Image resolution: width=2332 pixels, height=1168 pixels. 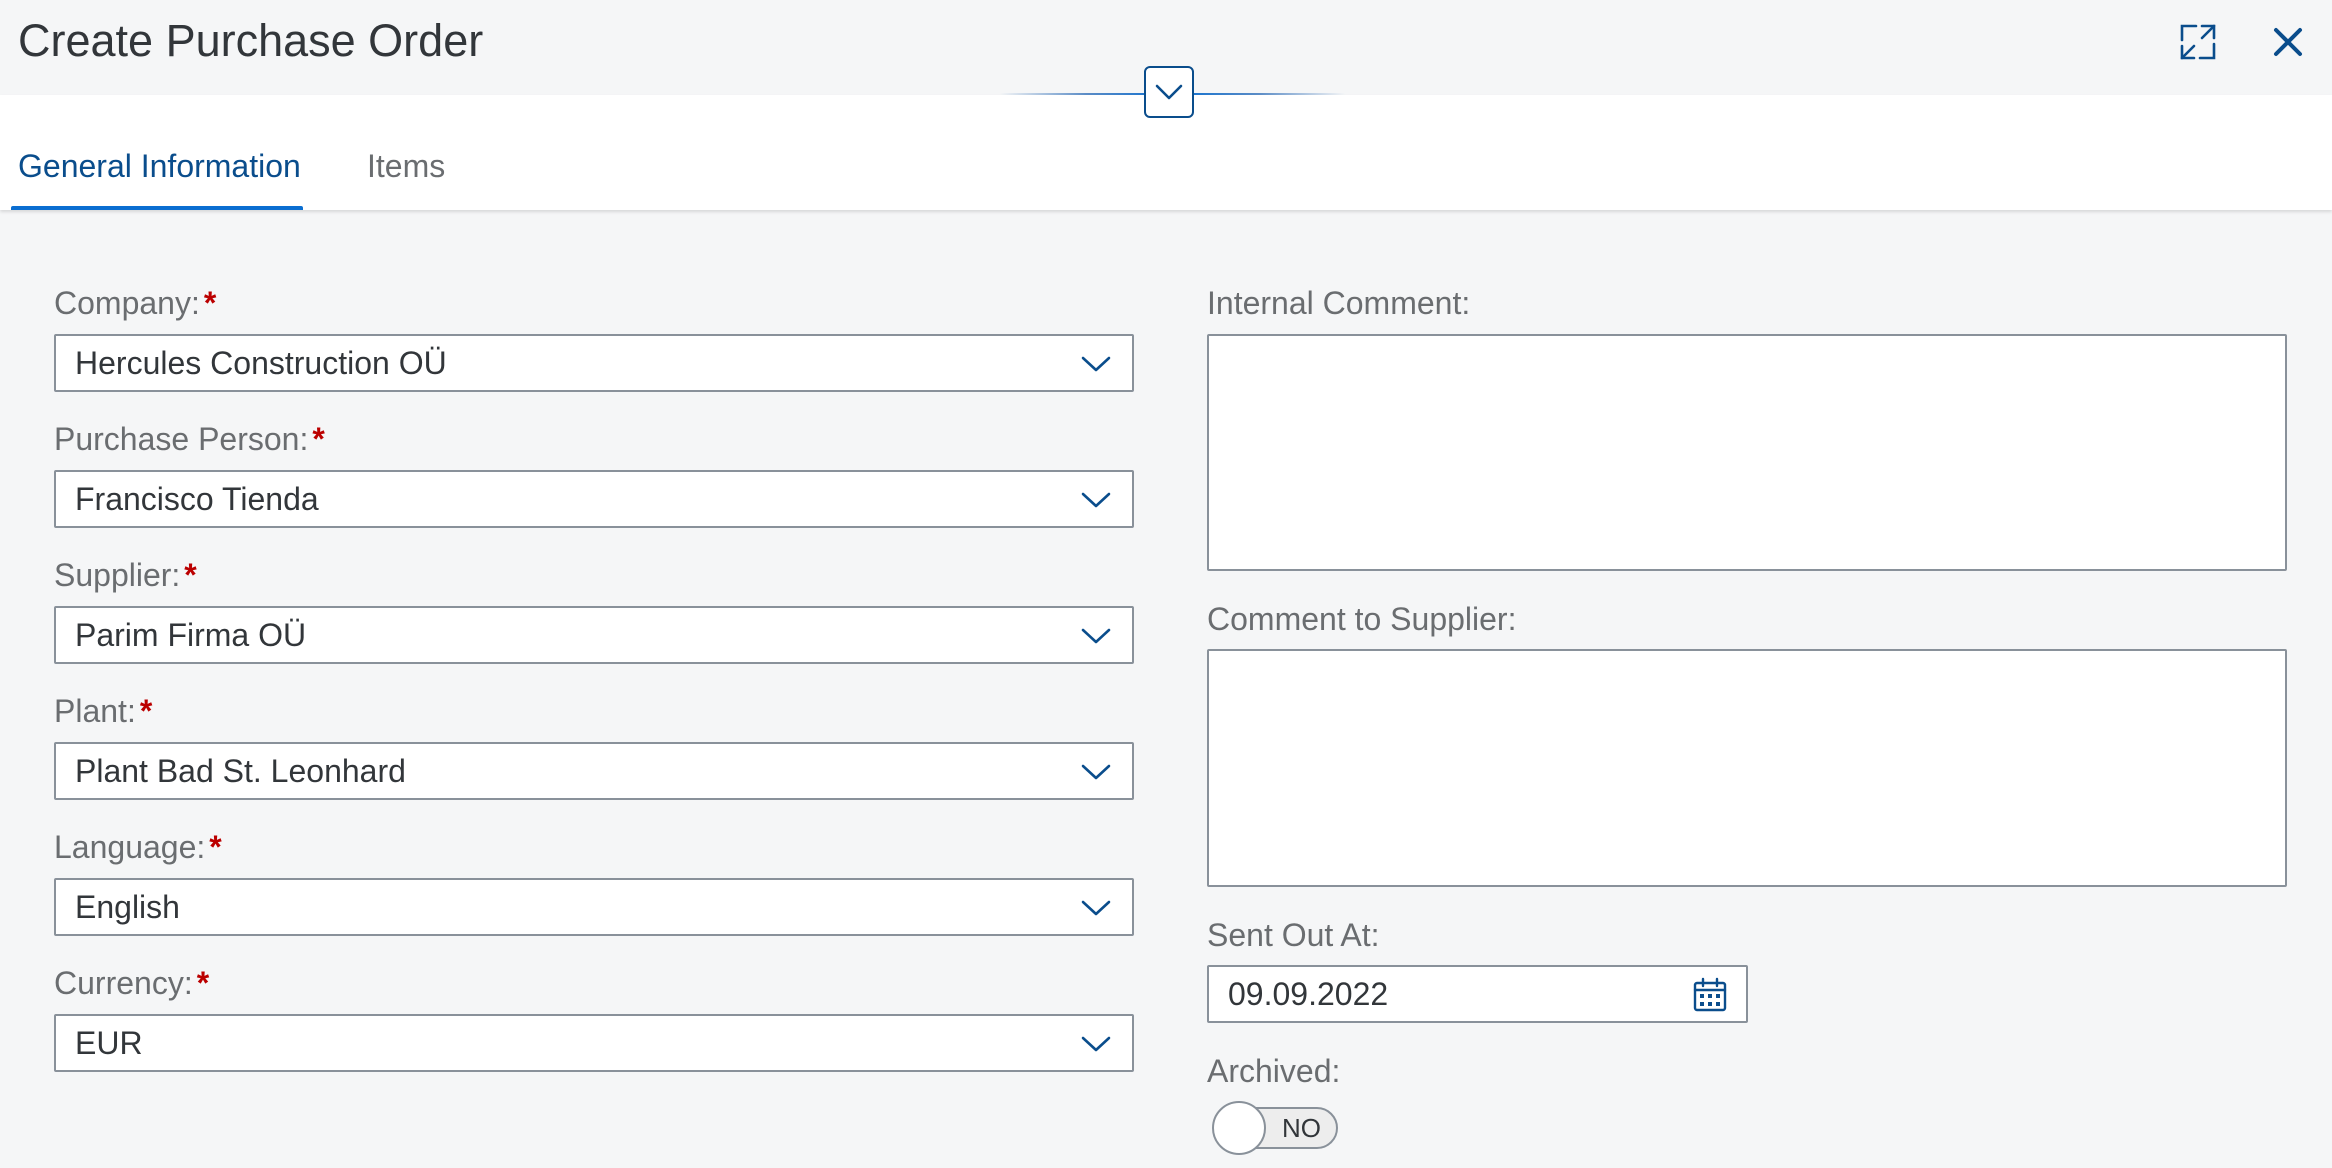 What do you see at coordinates (594, 635) in the screenshot?
I see `supplier-select: Parim Firma OÜ` at bounding box center [594, 635].